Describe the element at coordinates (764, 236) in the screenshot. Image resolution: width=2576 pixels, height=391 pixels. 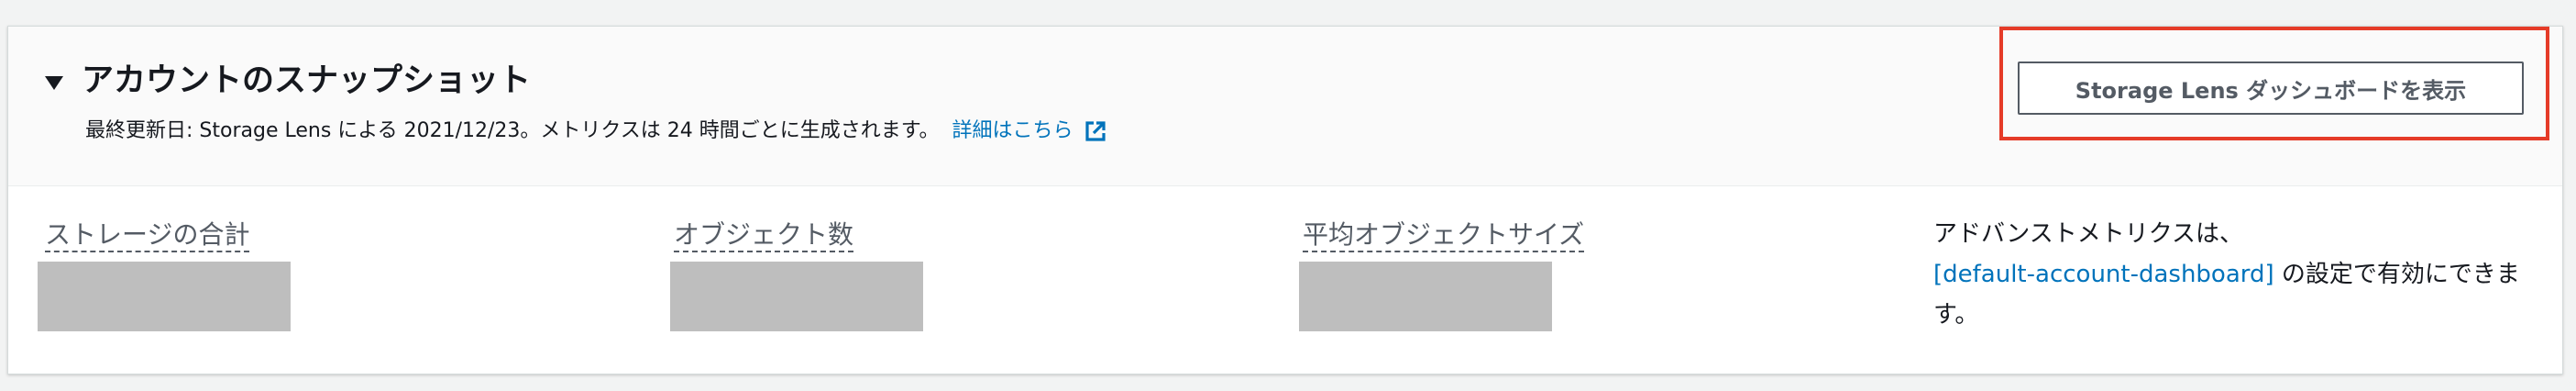
I see `object-count-label: オブジェクト数` at that location.